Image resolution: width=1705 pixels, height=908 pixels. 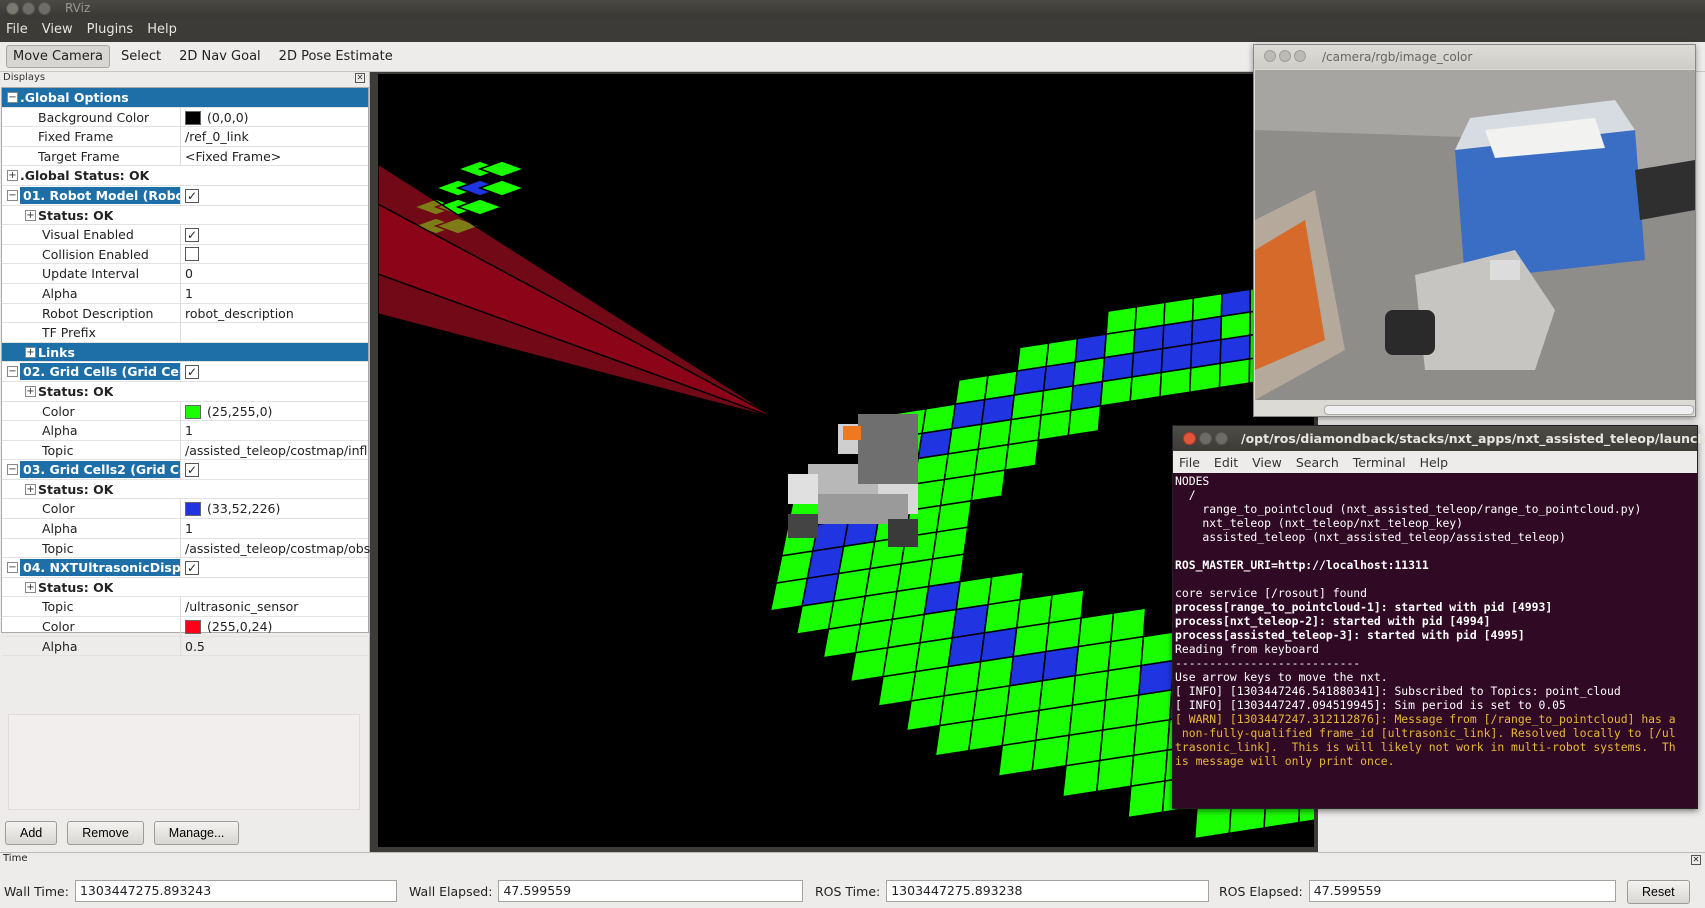 I want to click on display-row-value: 0, so click(x=275, y=274).